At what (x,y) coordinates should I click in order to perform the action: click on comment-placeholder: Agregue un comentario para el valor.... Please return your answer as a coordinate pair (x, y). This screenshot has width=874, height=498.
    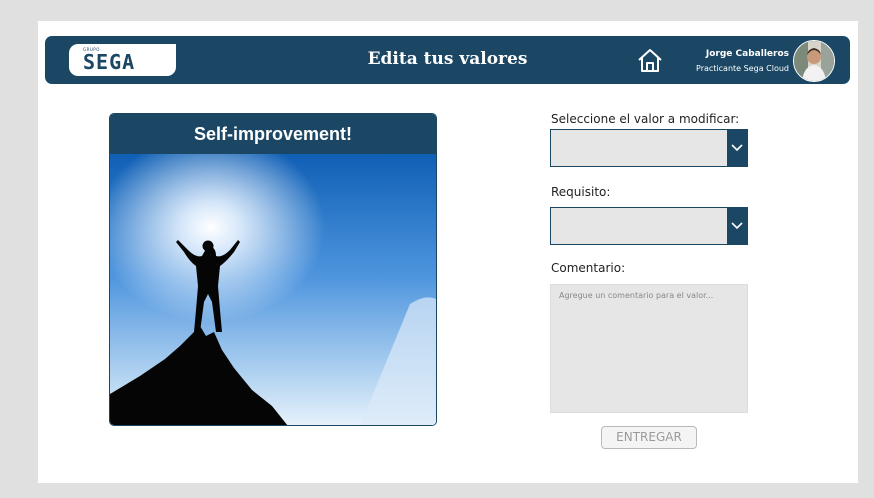
    Looking at the image, I should click on (636, 295).